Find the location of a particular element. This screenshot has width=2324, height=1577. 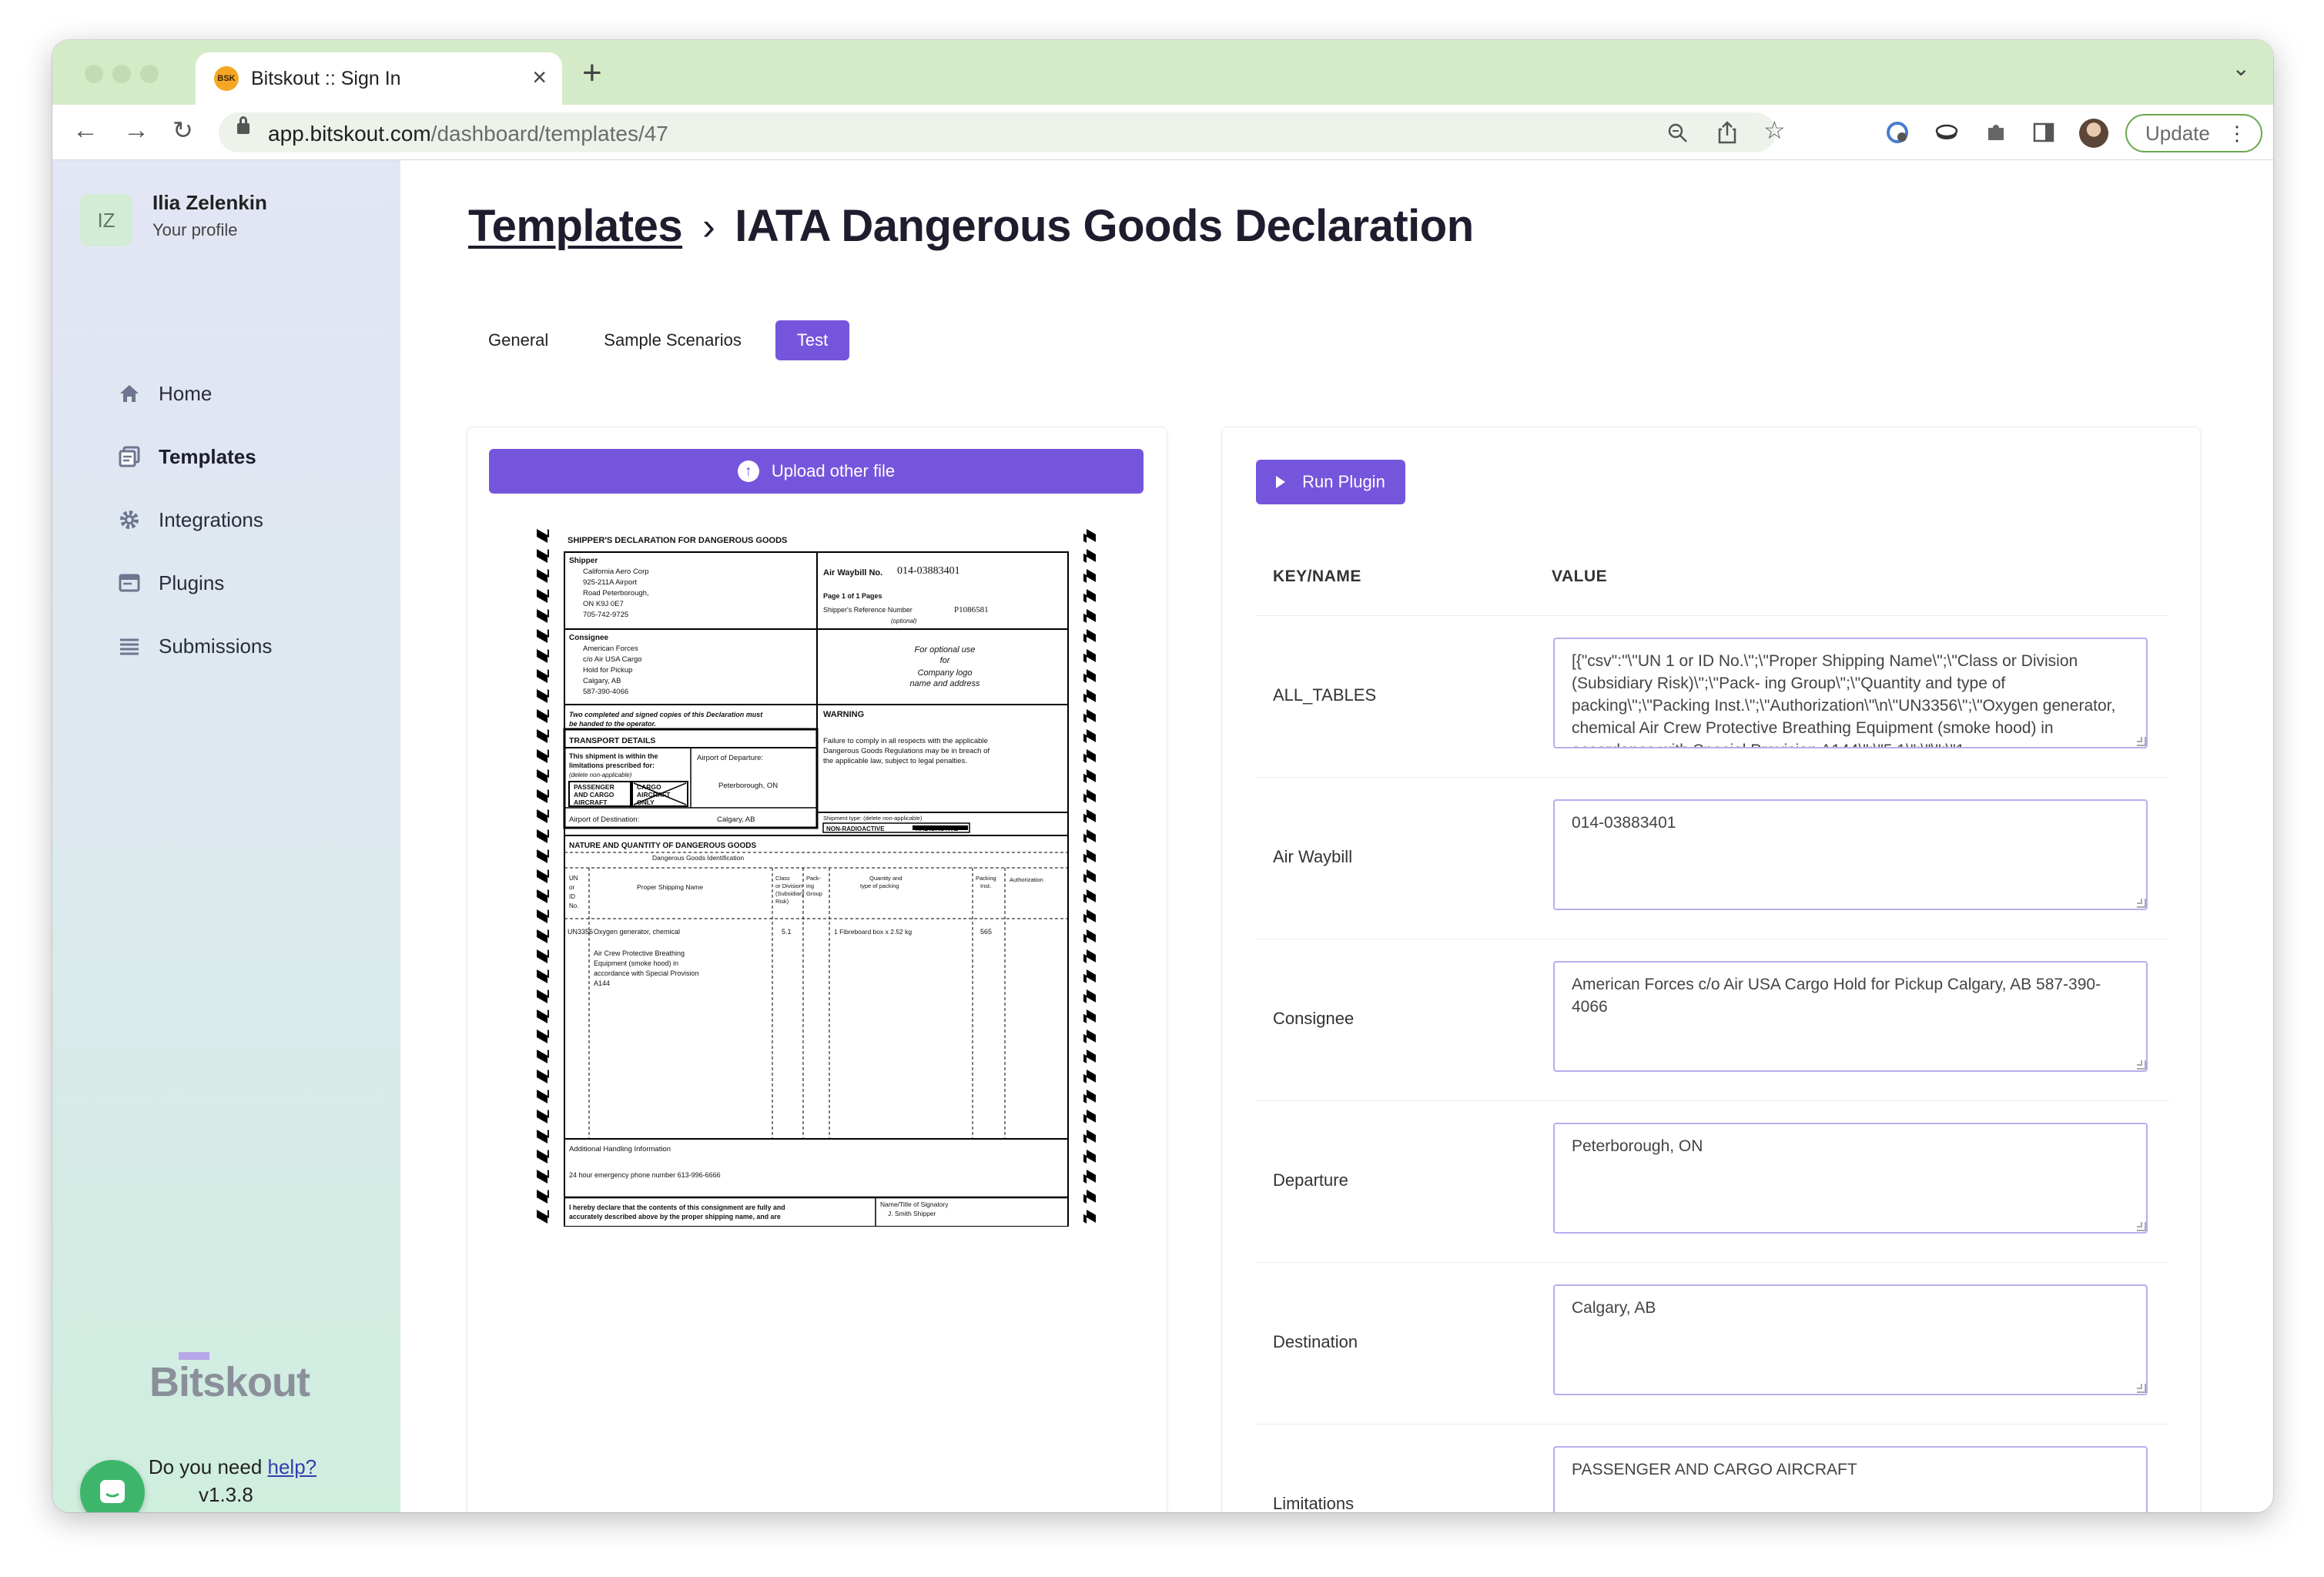

doc-pax-box: AIRCRAFT is located at coordinates (591, 802).